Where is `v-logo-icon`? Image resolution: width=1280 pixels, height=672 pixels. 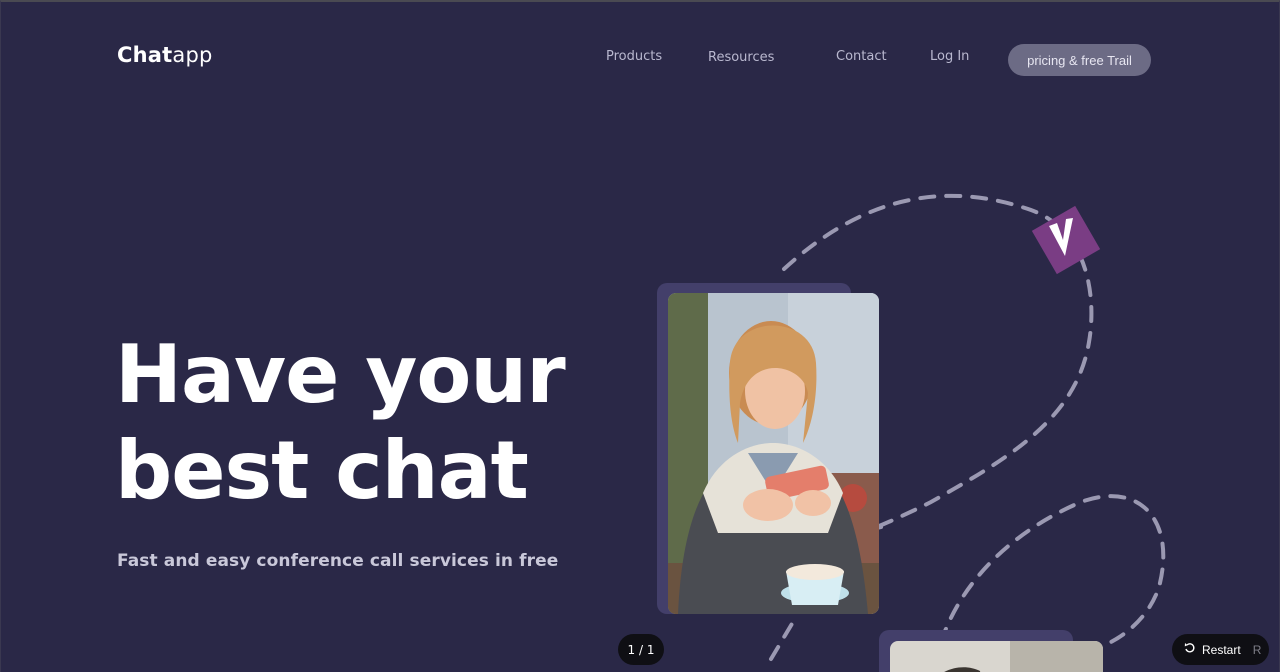 v-logo-icon is located at coordinates (1066, 240).